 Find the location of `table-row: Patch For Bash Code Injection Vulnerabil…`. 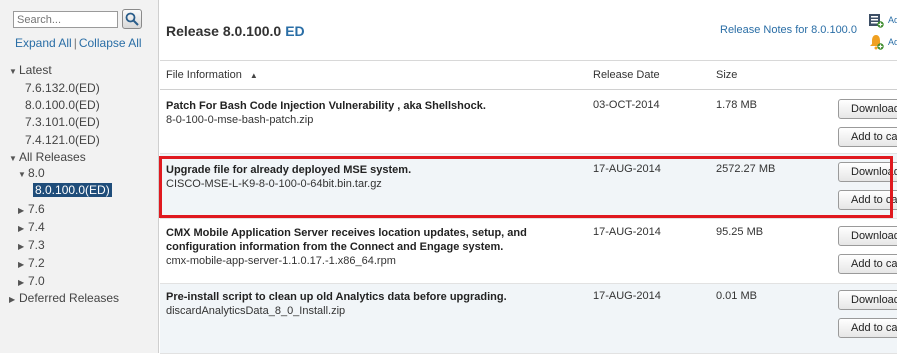

table-row: Patch For Bash Code Injection Vulnerabil… is located at coordinates (528, 122).